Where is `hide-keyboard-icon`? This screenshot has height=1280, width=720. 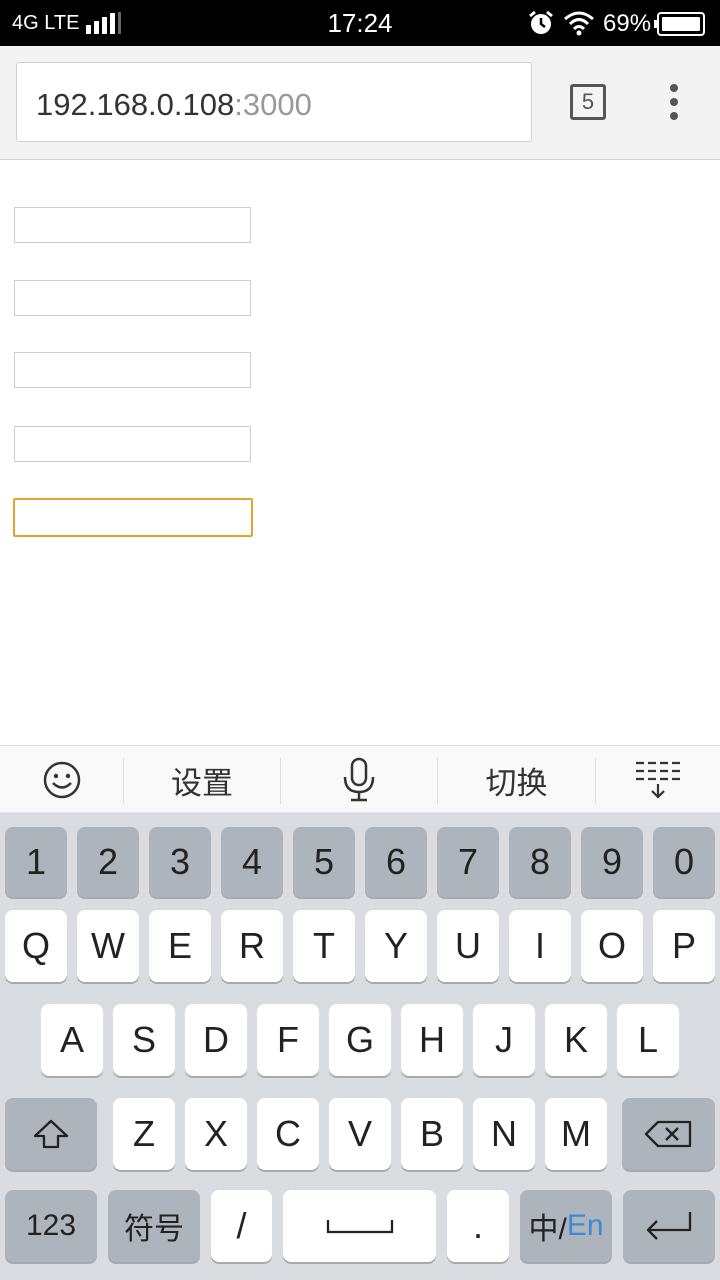 hide-keyboard-icon is located at coordinates (658, 780).